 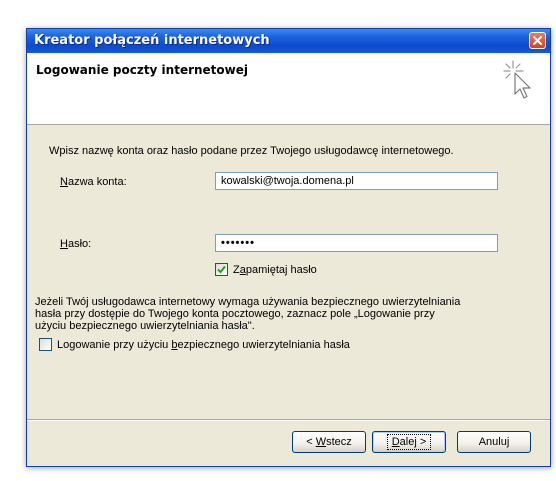 I want to click on back-button-rest: stecz, so click(x=339, y=442).